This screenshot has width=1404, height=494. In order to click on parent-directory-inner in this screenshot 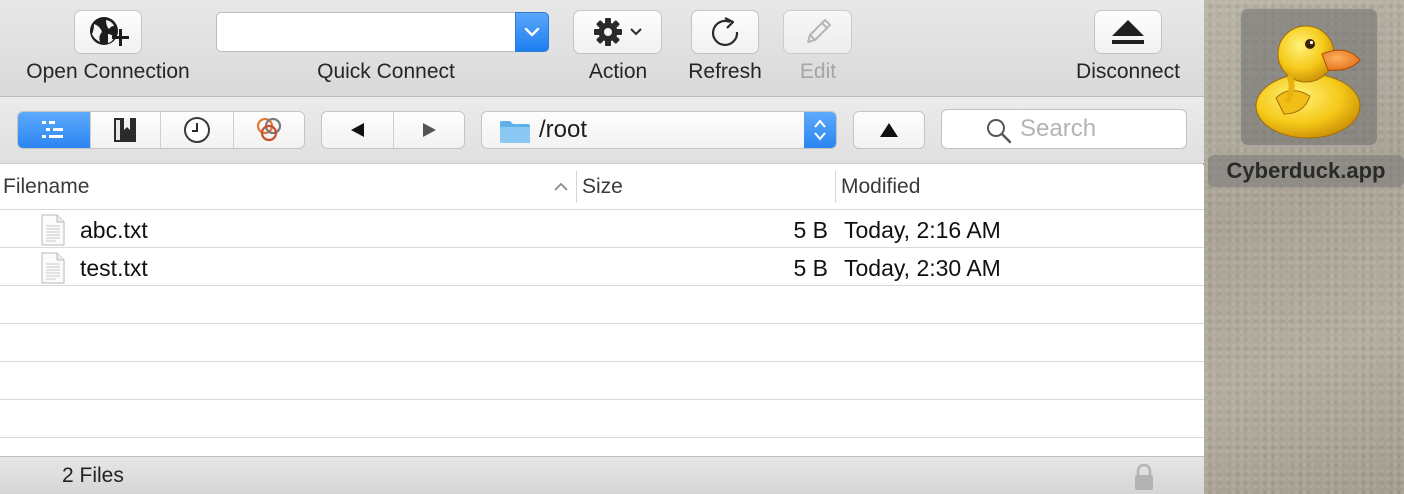, I will do `click(889, 130)`.